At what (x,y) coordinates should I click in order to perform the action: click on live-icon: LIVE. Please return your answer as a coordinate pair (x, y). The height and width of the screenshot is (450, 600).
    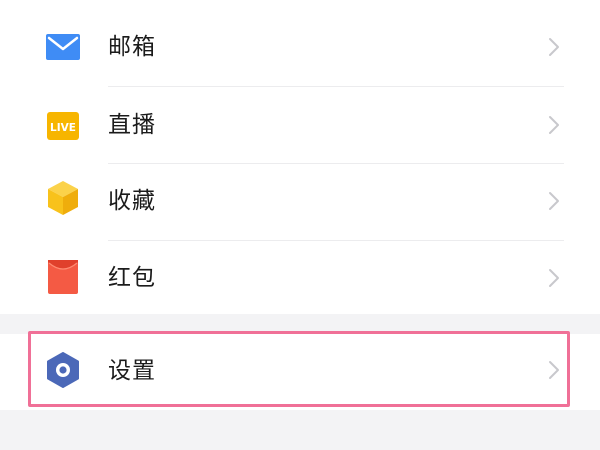
    Looking at the image, I should click on (63, 126).